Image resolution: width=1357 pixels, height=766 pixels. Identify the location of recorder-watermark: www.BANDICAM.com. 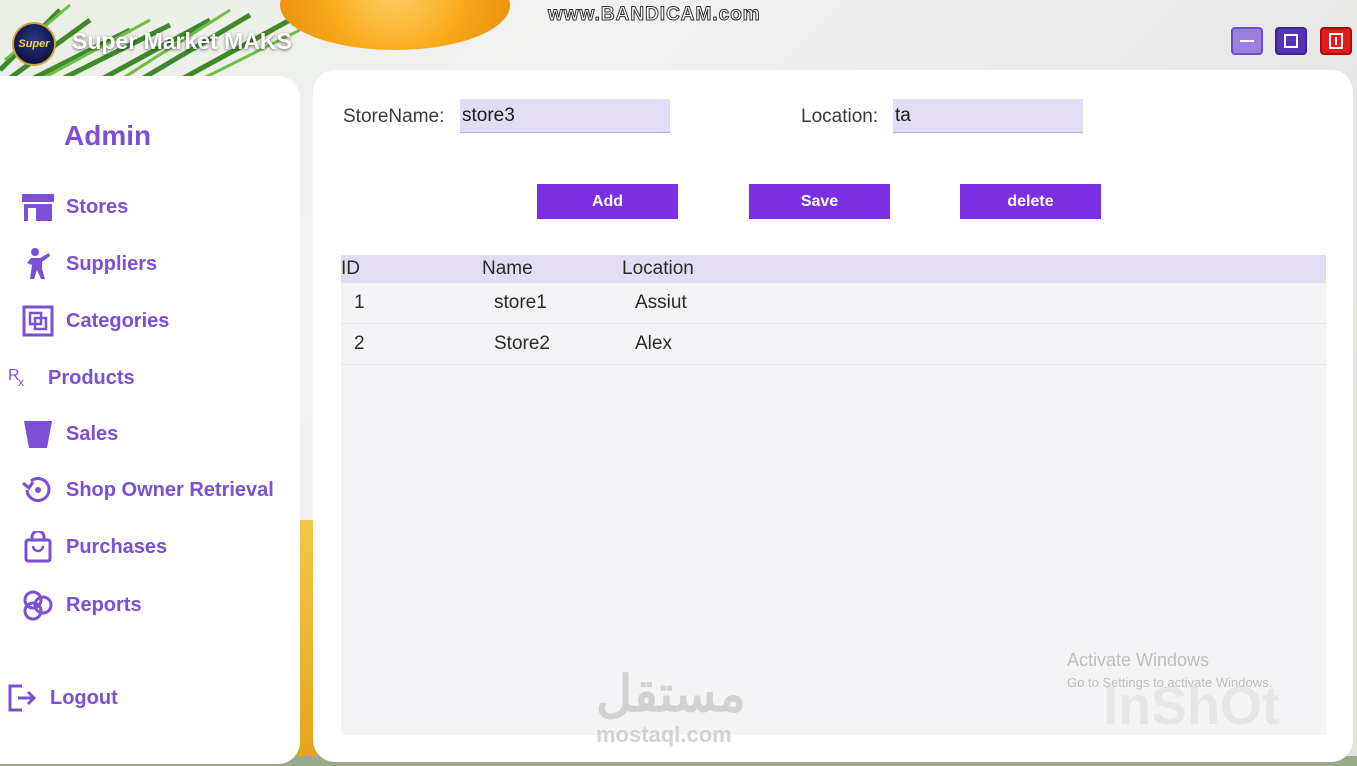
(654, 15).